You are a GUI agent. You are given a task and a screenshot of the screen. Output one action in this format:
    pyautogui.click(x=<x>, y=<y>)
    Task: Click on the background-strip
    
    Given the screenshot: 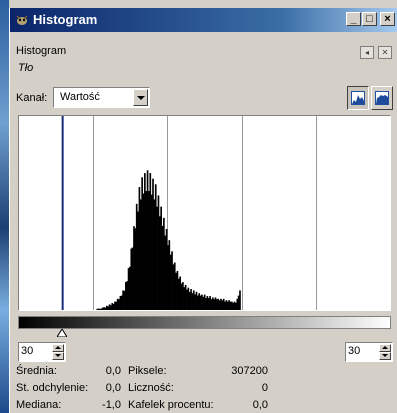 What is the action you would take?
    pyautogui.click(x=4, y=206)
    